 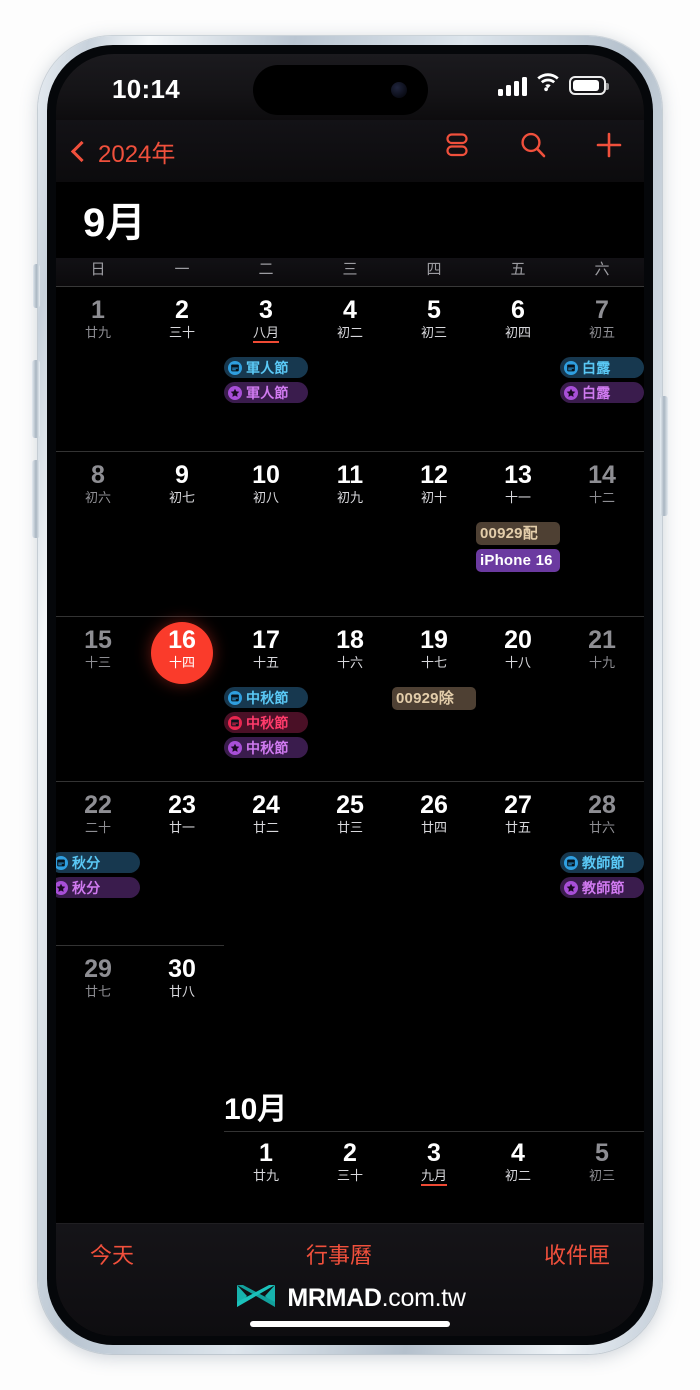 I want to click on today-button: 今天, so click(x=112, y=1254).